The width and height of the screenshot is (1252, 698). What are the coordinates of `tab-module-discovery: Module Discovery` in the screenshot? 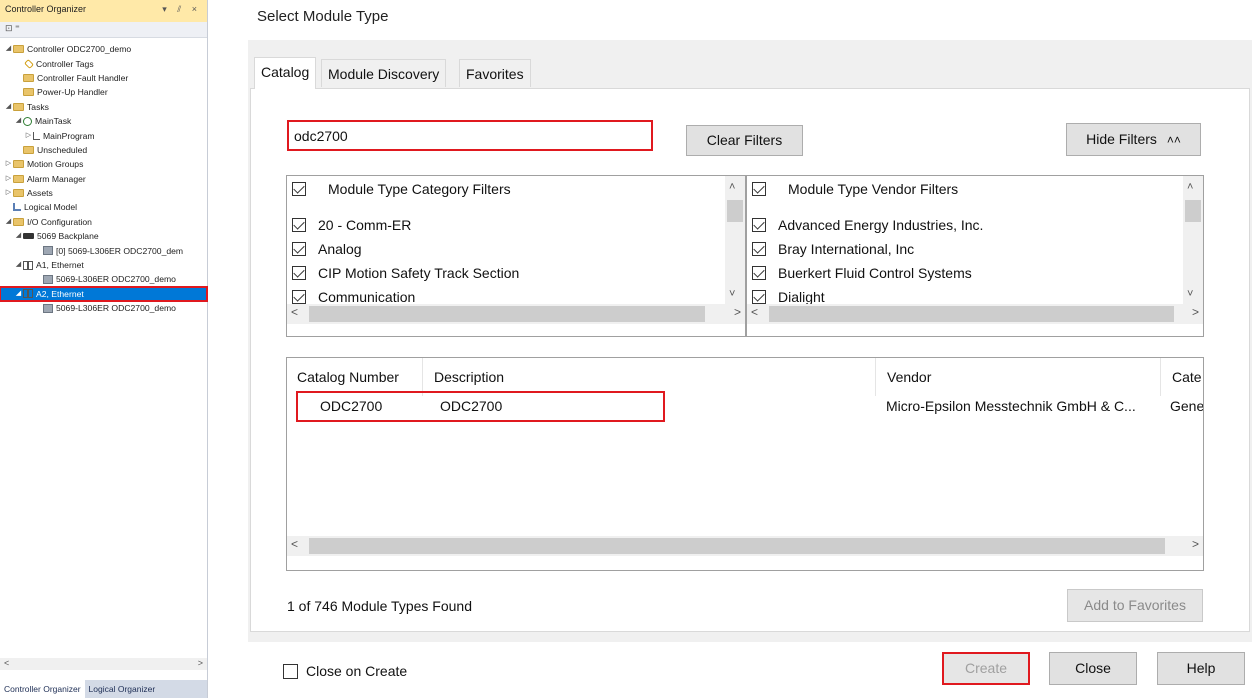 It's located at (384, 73).